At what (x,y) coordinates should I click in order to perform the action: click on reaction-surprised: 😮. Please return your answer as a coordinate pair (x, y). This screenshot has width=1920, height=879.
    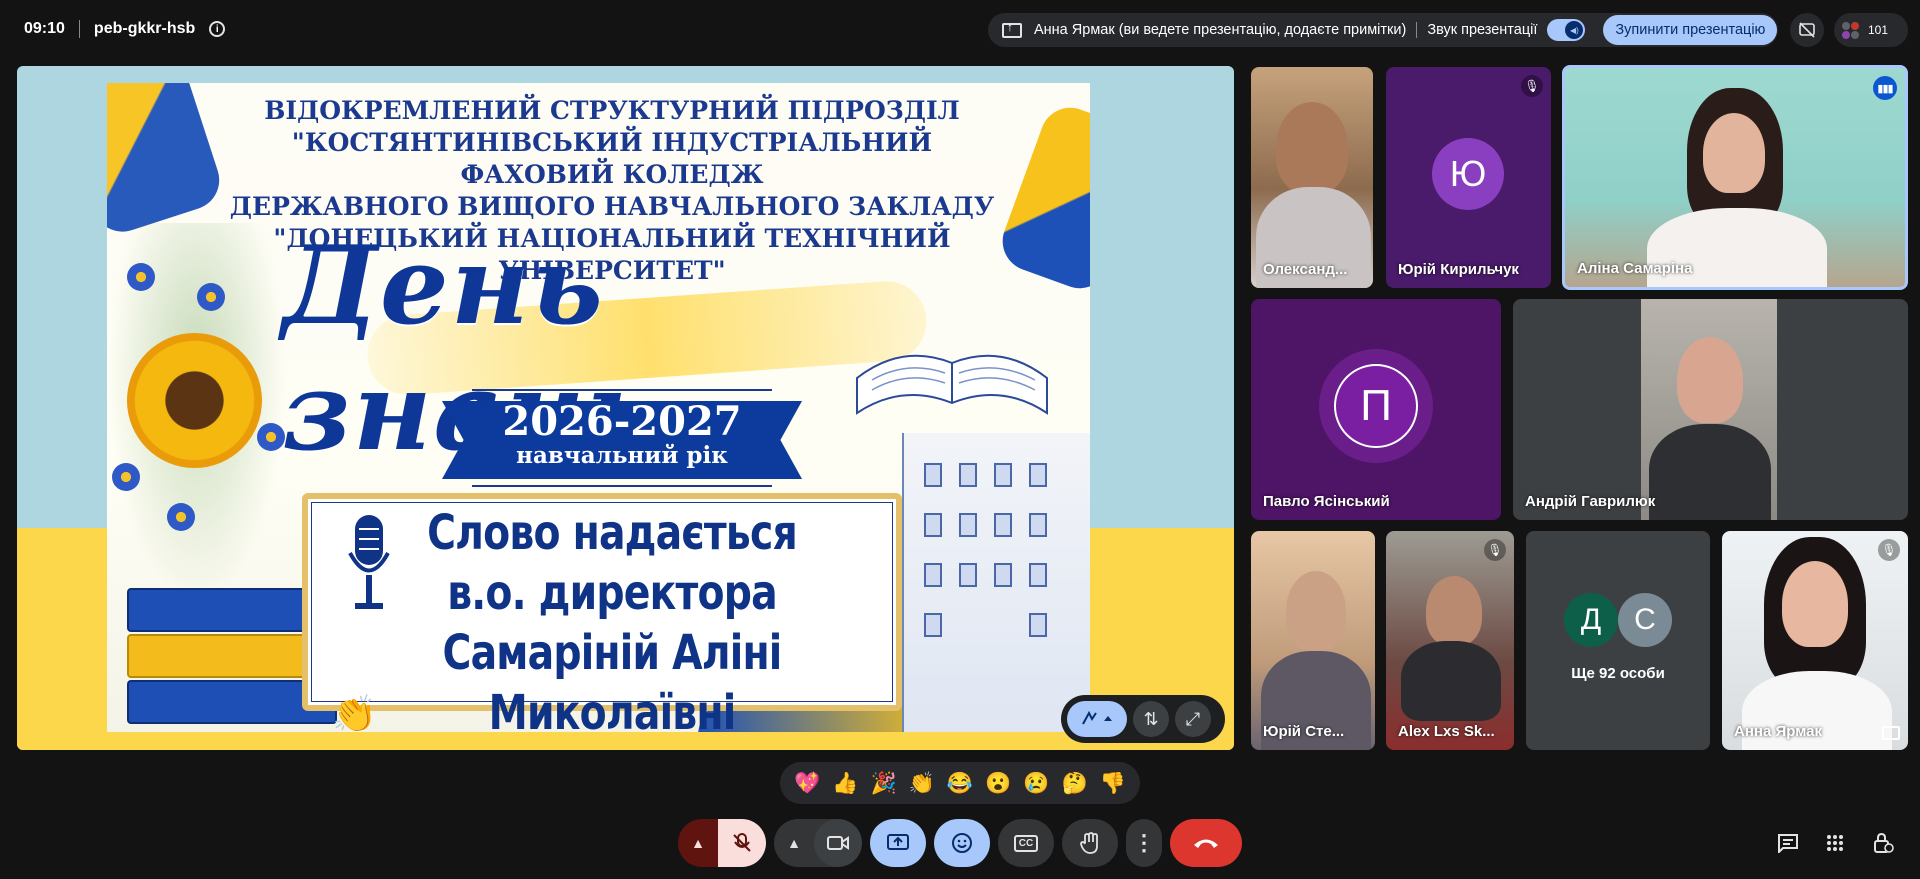
    Looking at the image, I should click on (998, 783).